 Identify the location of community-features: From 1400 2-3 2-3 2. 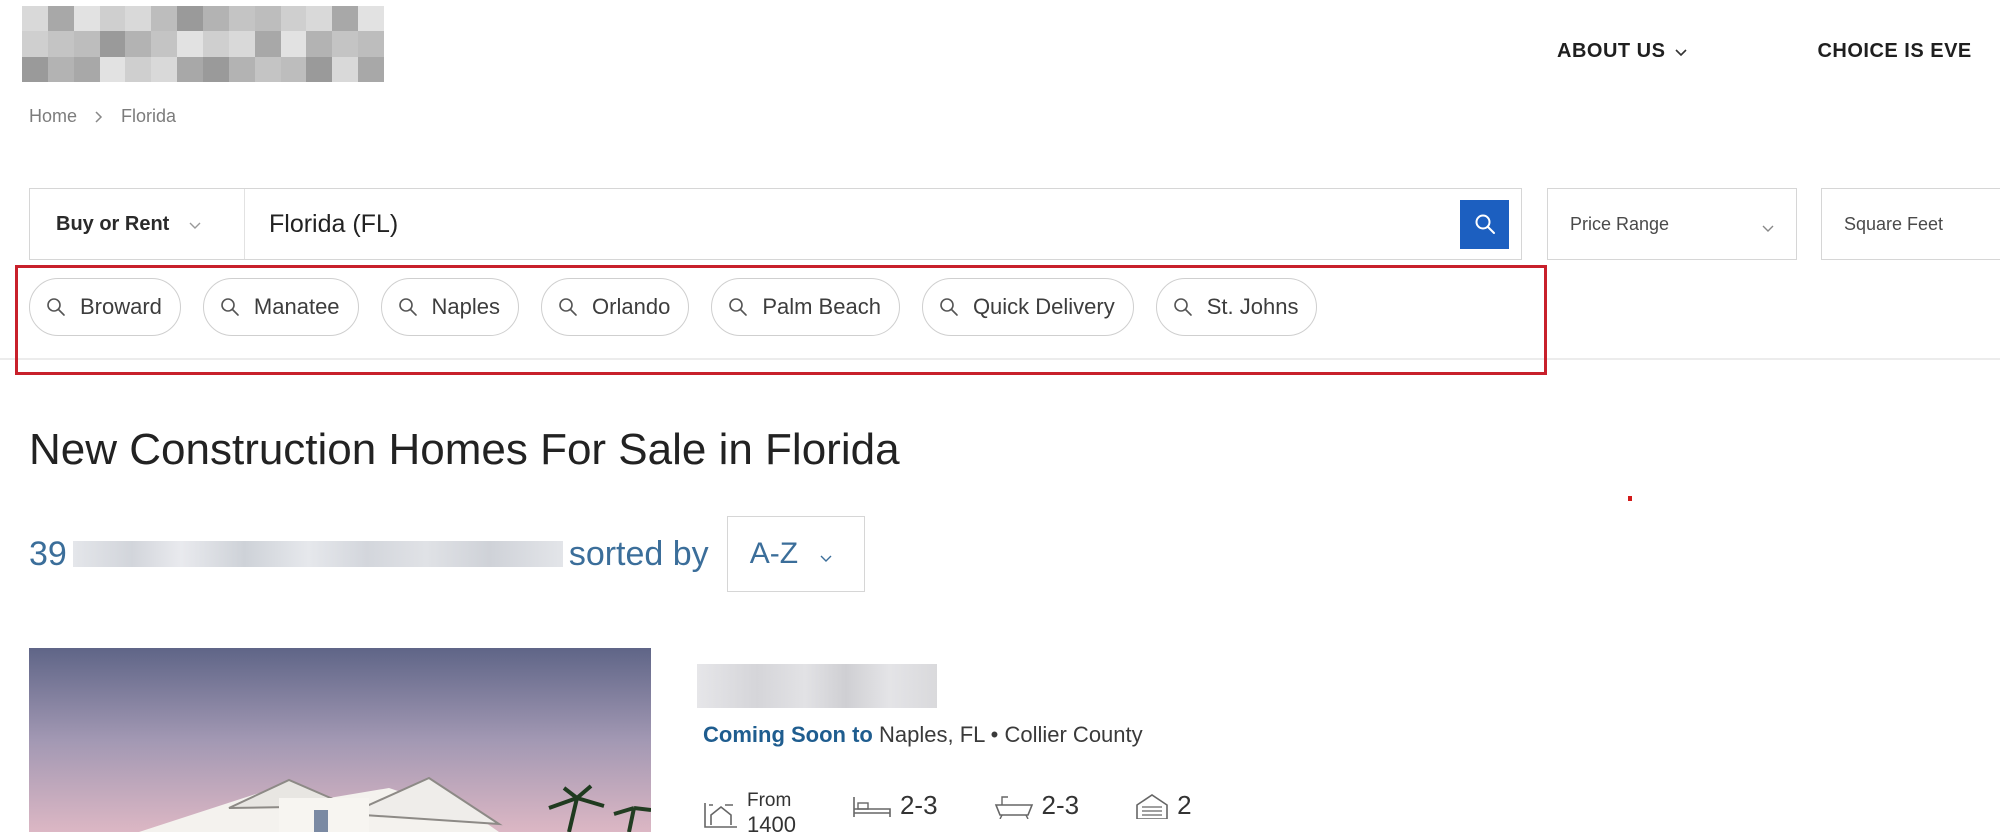
(975, 811).